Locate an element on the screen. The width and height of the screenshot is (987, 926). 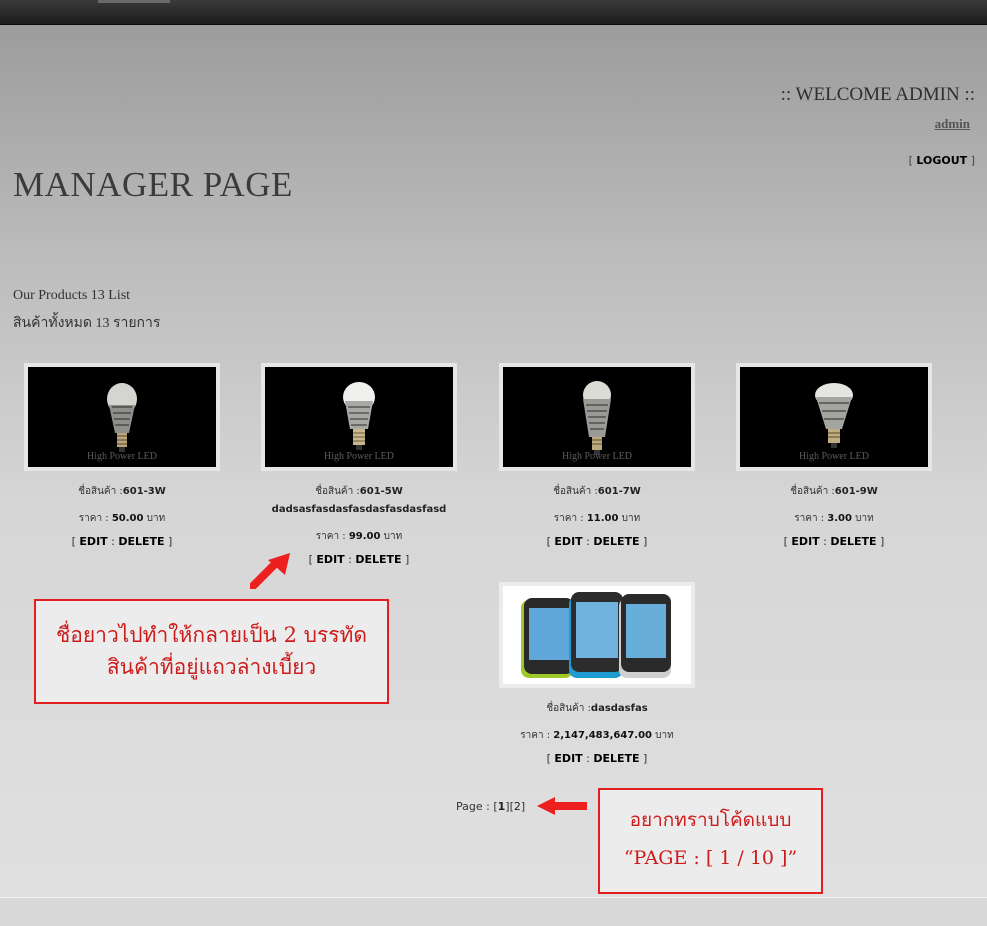
product-count-th: สินค้าทั้งหมด 13 รายการ is located at coordinates (87, 323).